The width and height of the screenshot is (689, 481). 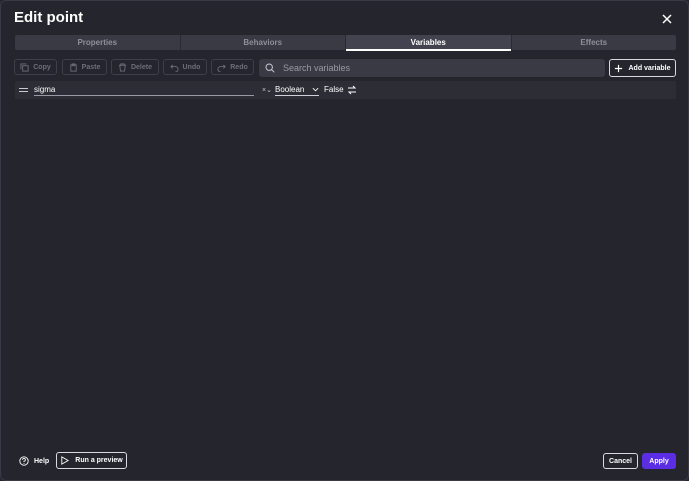 I want to click on copy-label: Copy, so click(x=42, y=67).